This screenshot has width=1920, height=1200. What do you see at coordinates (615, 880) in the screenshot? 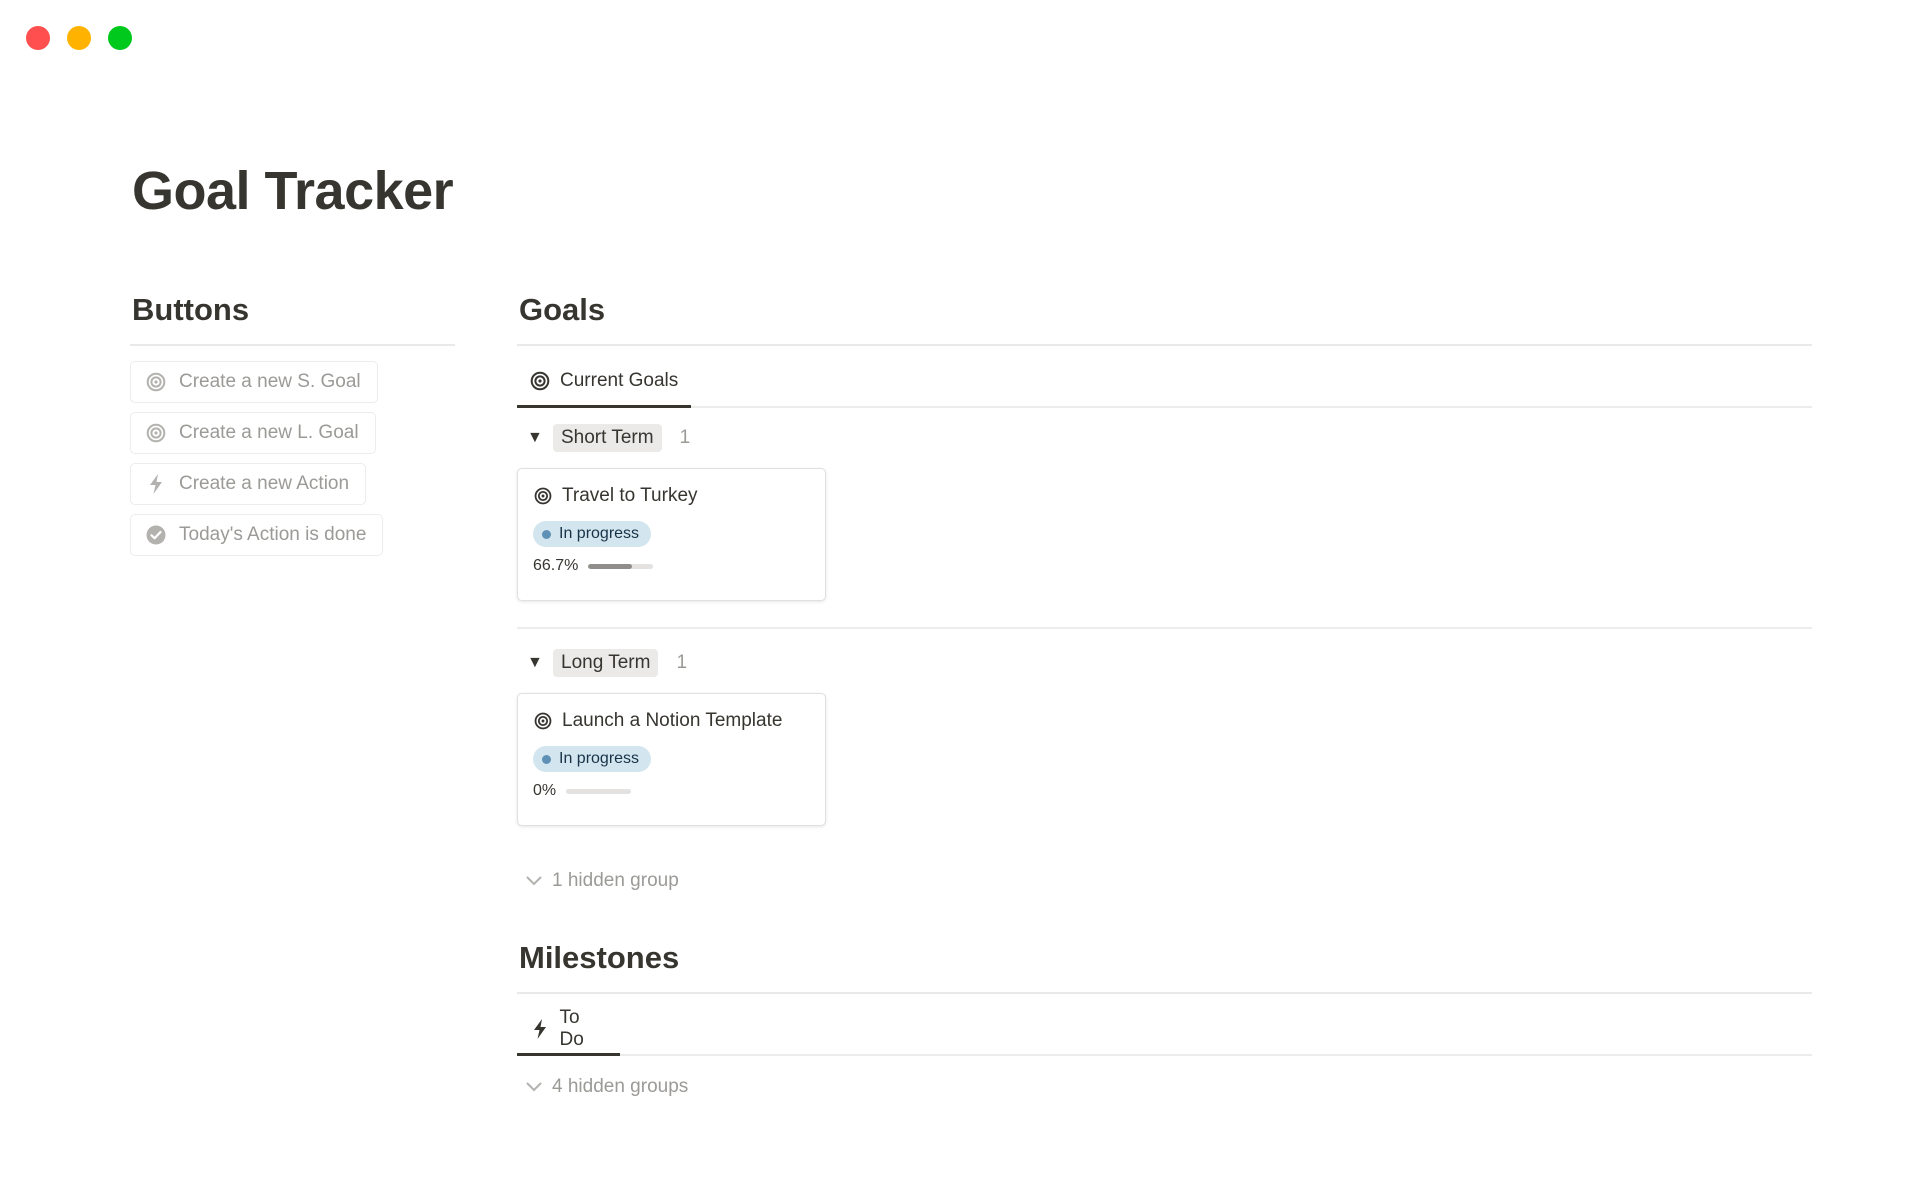
I see `hidden-groups-label: 1 hidden group` at bounding box center [615, 880].